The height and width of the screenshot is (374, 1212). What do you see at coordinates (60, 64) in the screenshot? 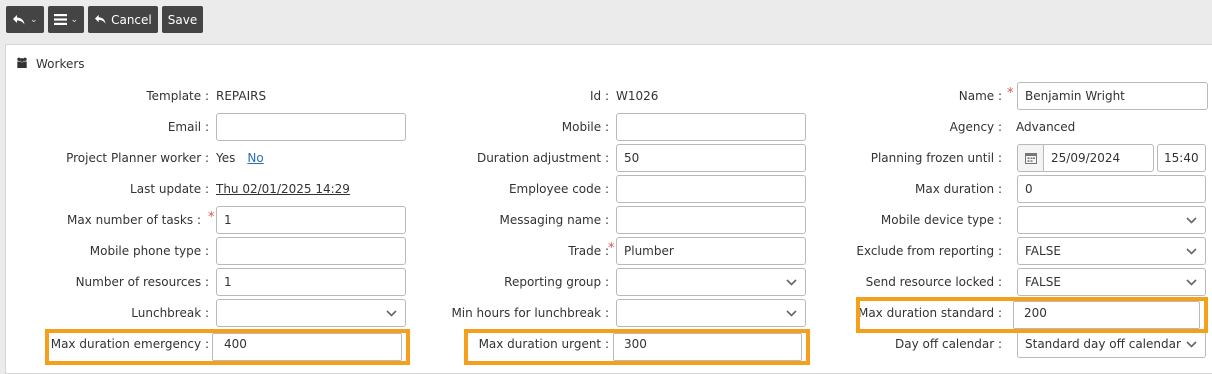
I see `panel-title: Workers` at bounding box center [60, 64].